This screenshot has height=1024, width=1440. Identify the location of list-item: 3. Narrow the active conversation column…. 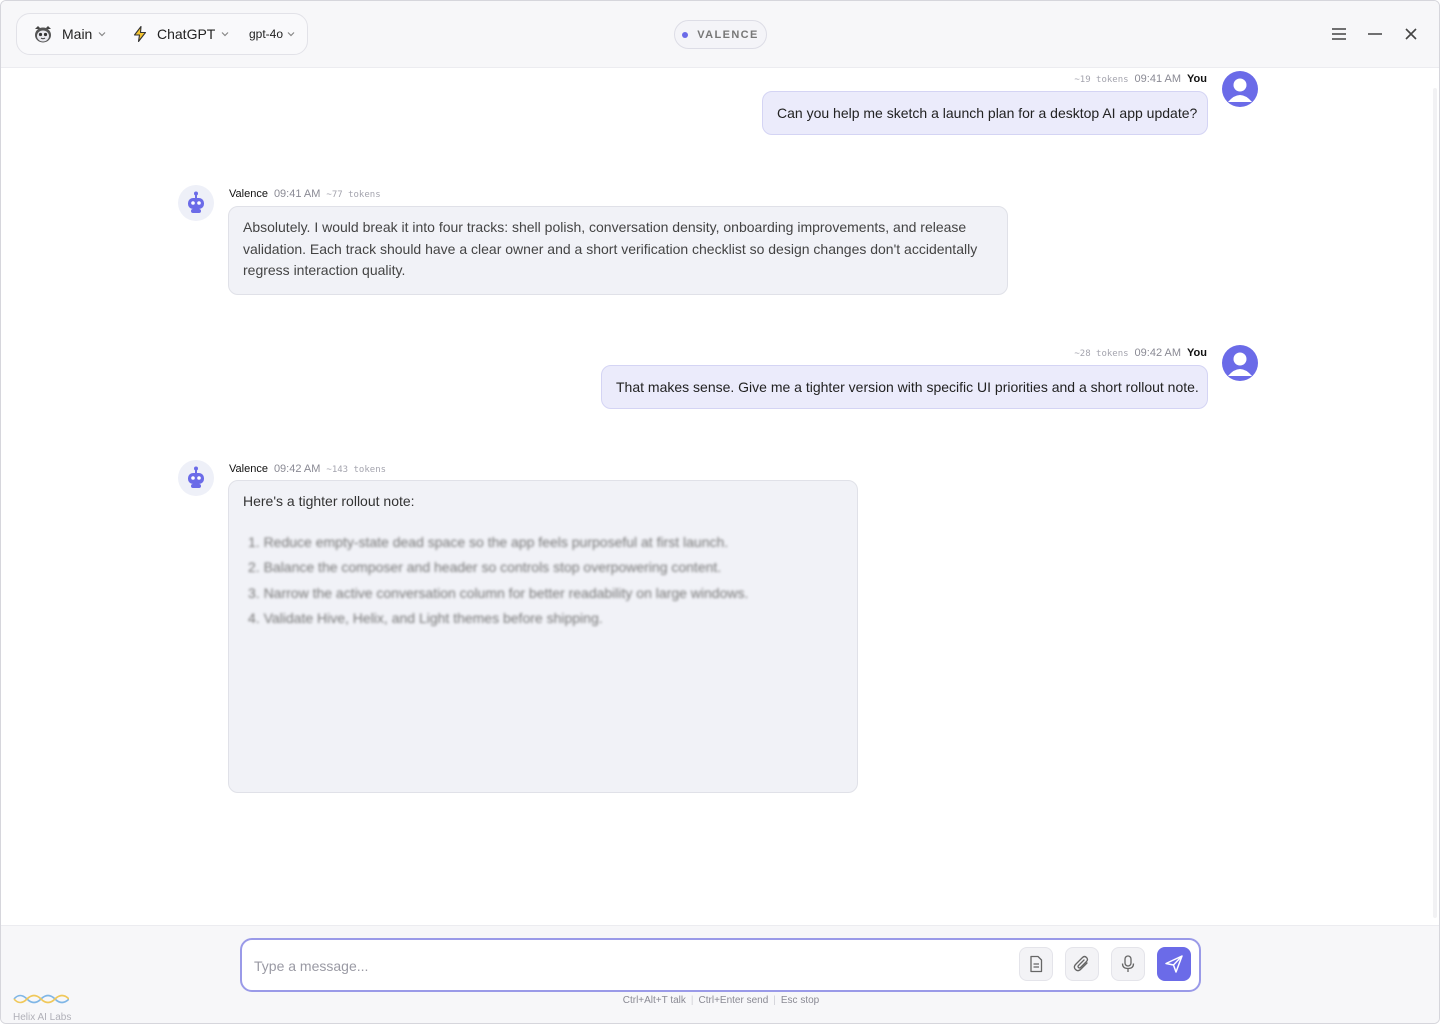
(498, 592).